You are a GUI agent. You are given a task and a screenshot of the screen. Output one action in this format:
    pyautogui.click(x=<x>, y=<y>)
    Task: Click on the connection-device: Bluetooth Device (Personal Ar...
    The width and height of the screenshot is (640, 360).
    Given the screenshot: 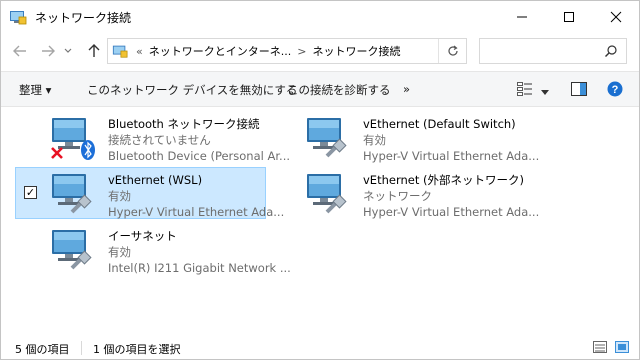 What is the action you would take?
    pyautogui.click(x=199, y=156)
    